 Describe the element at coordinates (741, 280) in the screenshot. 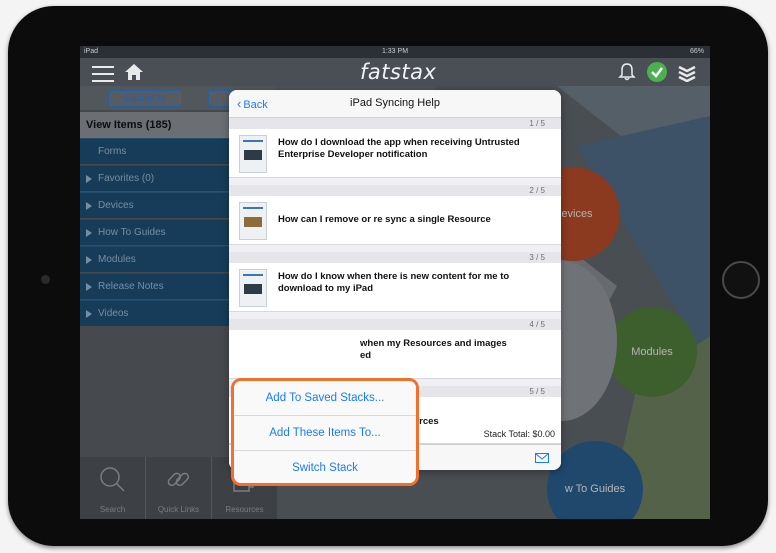

I see `home-button` at that location.